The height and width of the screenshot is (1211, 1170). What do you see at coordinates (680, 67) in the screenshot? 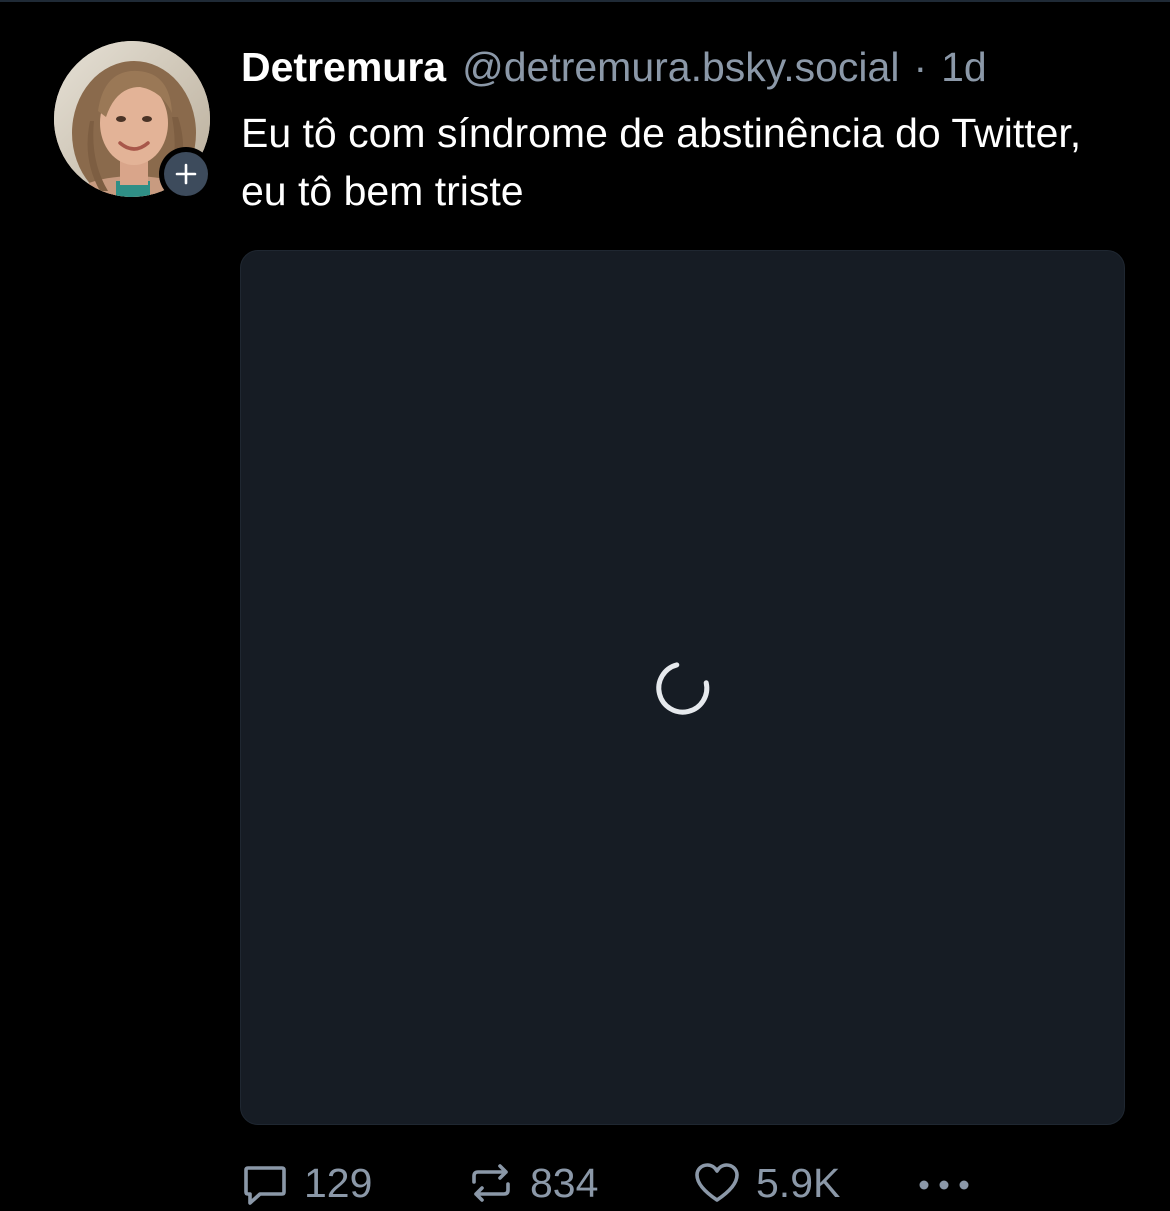
I see `author-handle: @detremura.bsky.social` at bounding box center [680, 67].